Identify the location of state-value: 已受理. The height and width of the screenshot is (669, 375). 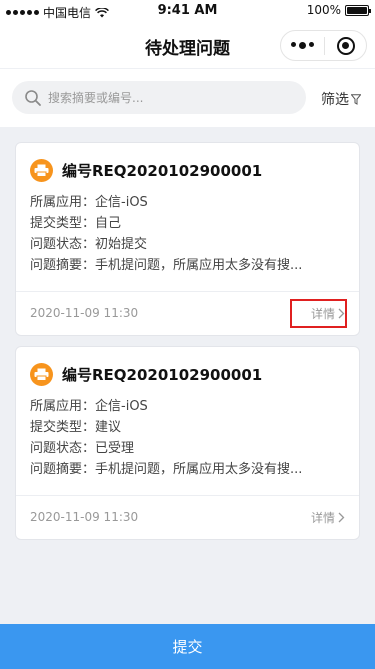
(115, 448).